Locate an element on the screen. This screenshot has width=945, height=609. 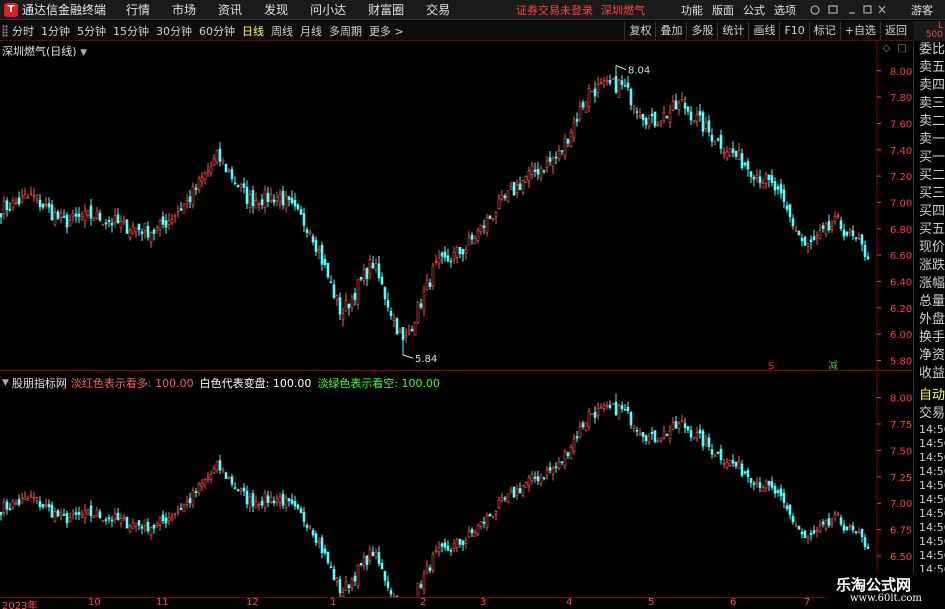
multi-stock-button: 多股 is located at coordinates (701, 30).